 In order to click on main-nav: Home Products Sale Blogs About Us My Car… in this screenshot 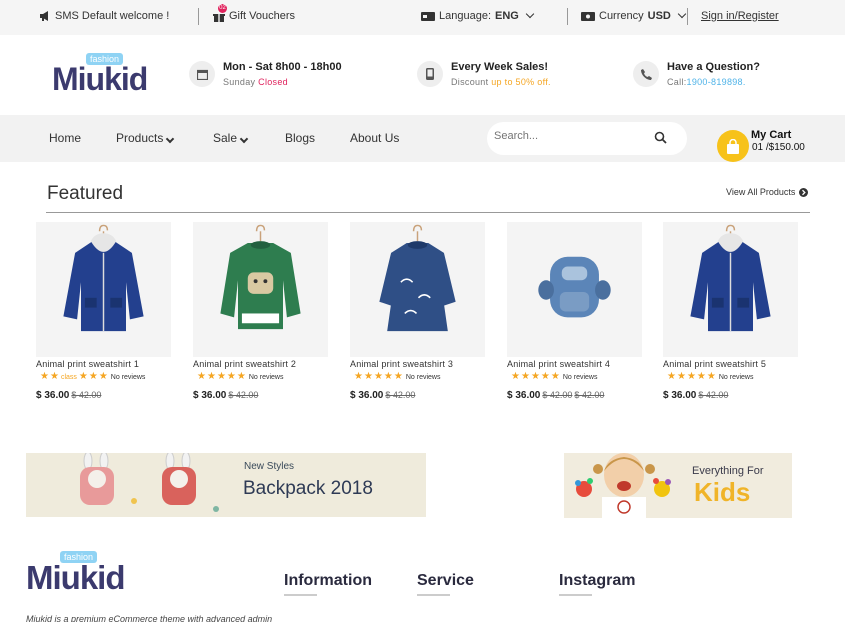, I will do `click(422, 138)`.